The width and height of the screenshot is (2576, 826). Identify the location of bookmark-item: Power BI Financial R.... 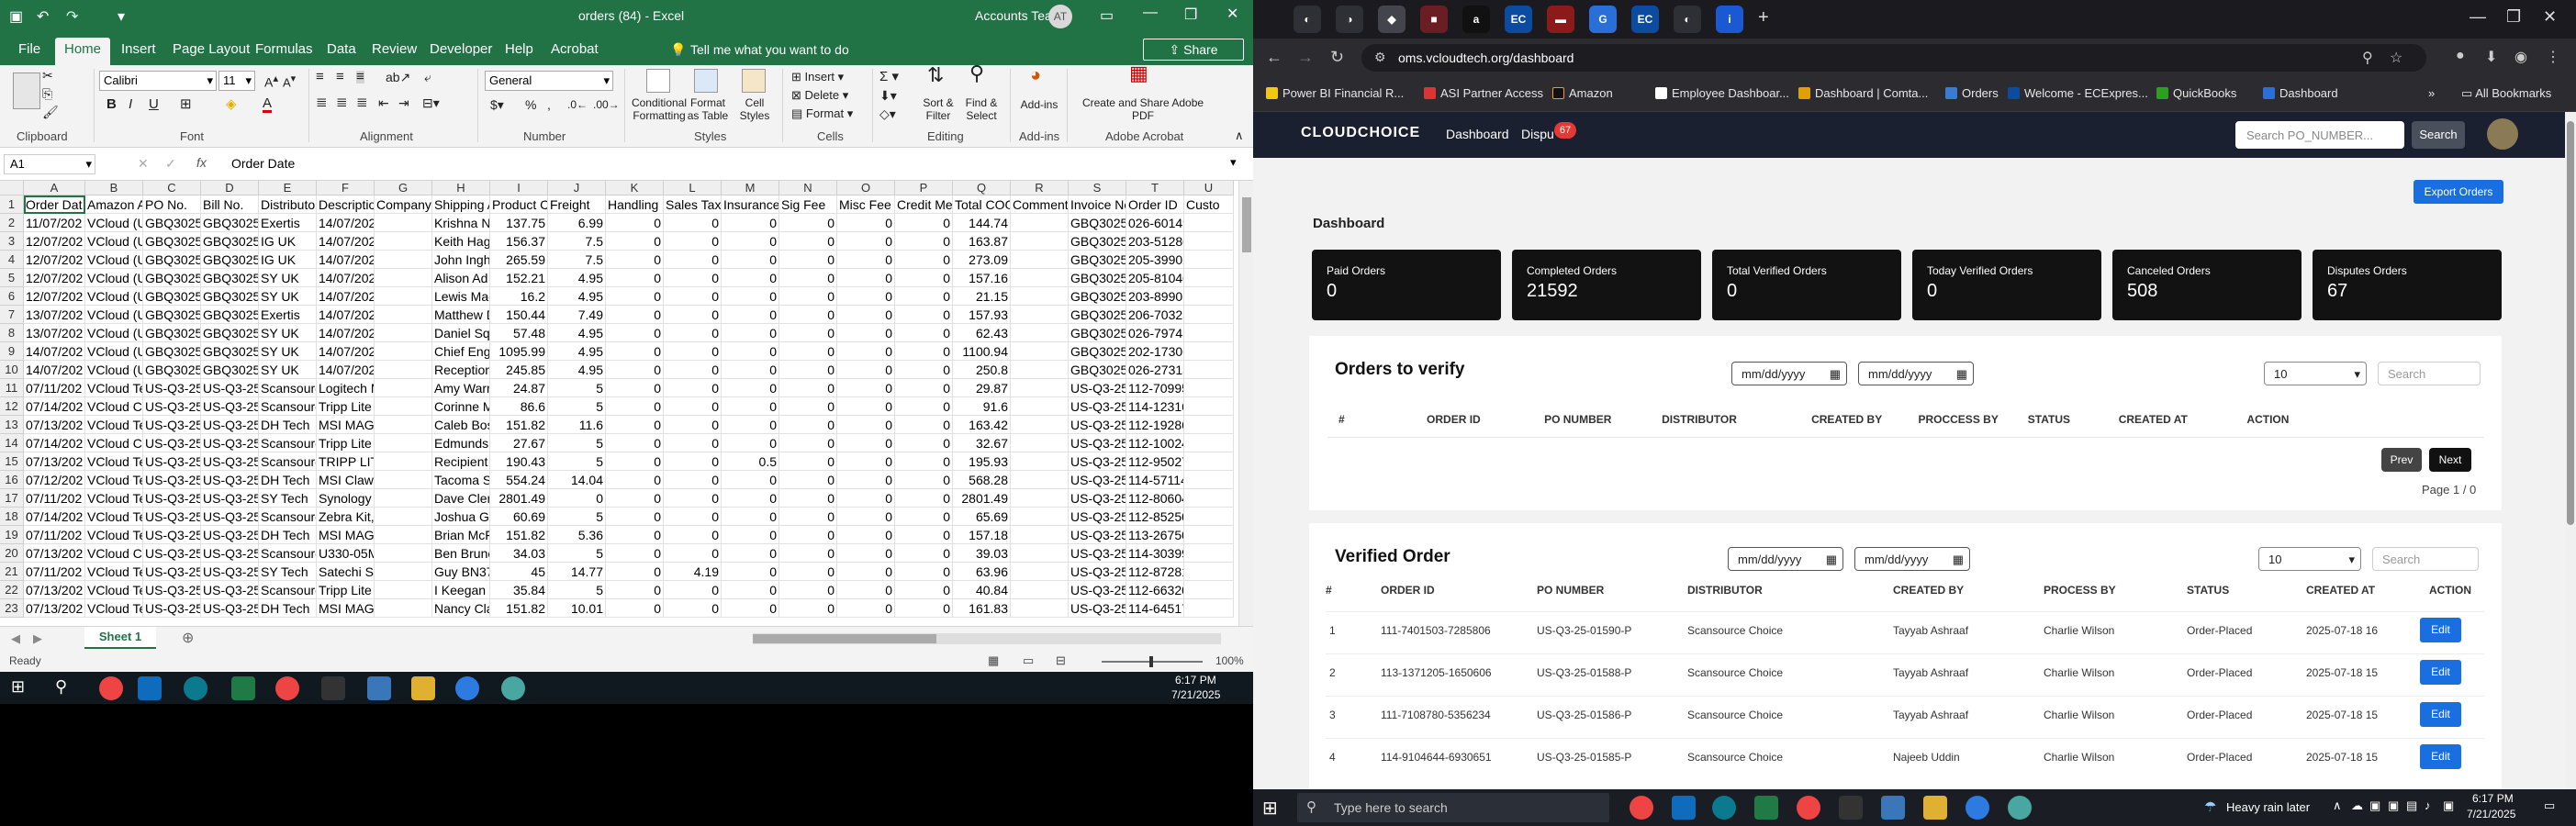
(1335, 93).